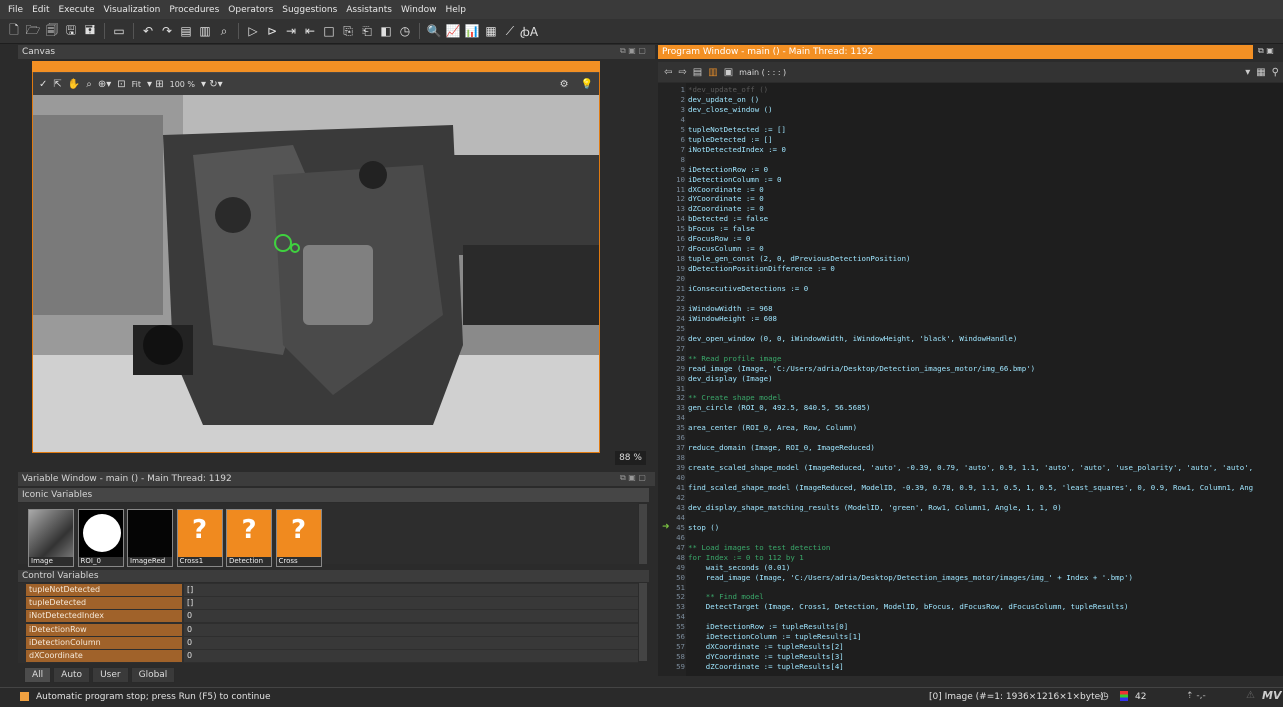  Describe the element at coordinates (272, 31) in the screenshot. I see `step-over-icon: ⊳` at that location.